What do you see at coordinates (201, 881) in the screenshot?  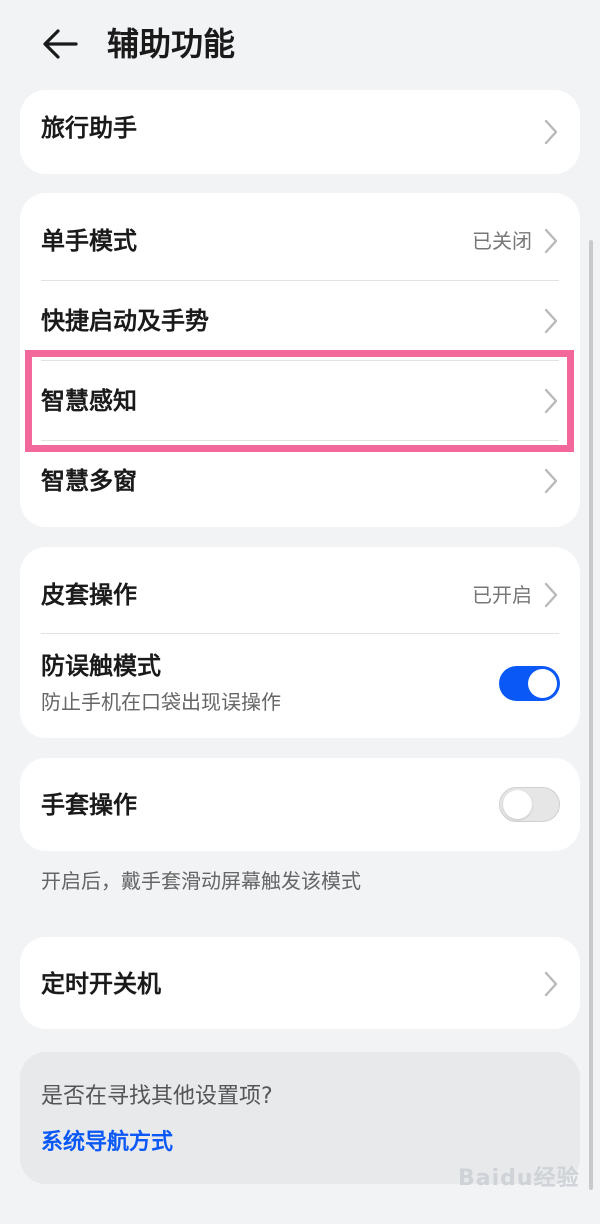 I see `glove-mode-note: 开启后，戴手套滑动屏幕触发该模式` at bounding box center [201, 881].